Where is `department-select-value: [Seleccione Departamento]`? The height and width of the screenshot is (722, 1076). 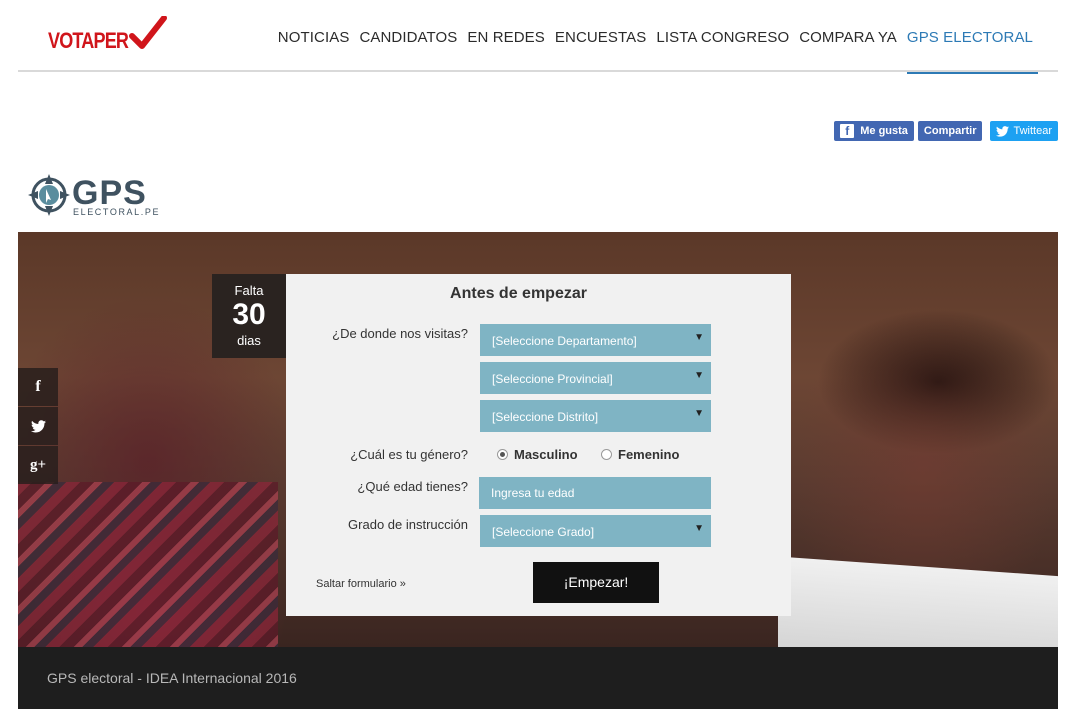
department-select-value: [Seleccione Departamento] is located at coordinates (564, 341).